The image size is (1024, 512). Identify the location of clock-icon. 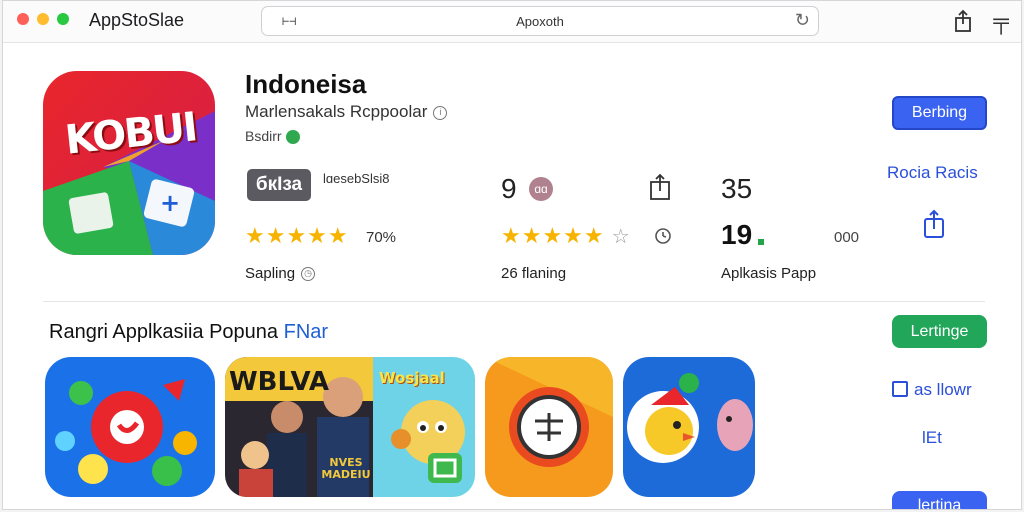
(663, 236).